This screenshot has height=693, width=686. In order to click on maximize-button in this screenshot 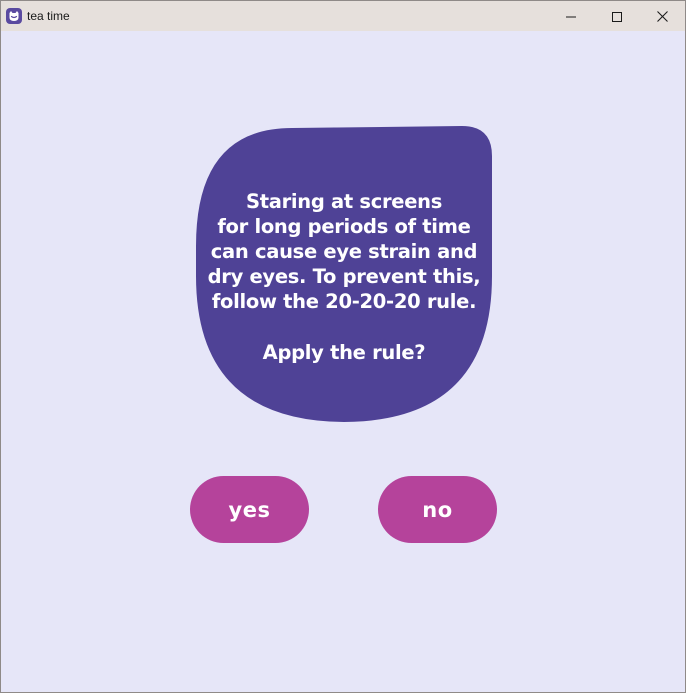, I will do `click(617, 16)`.